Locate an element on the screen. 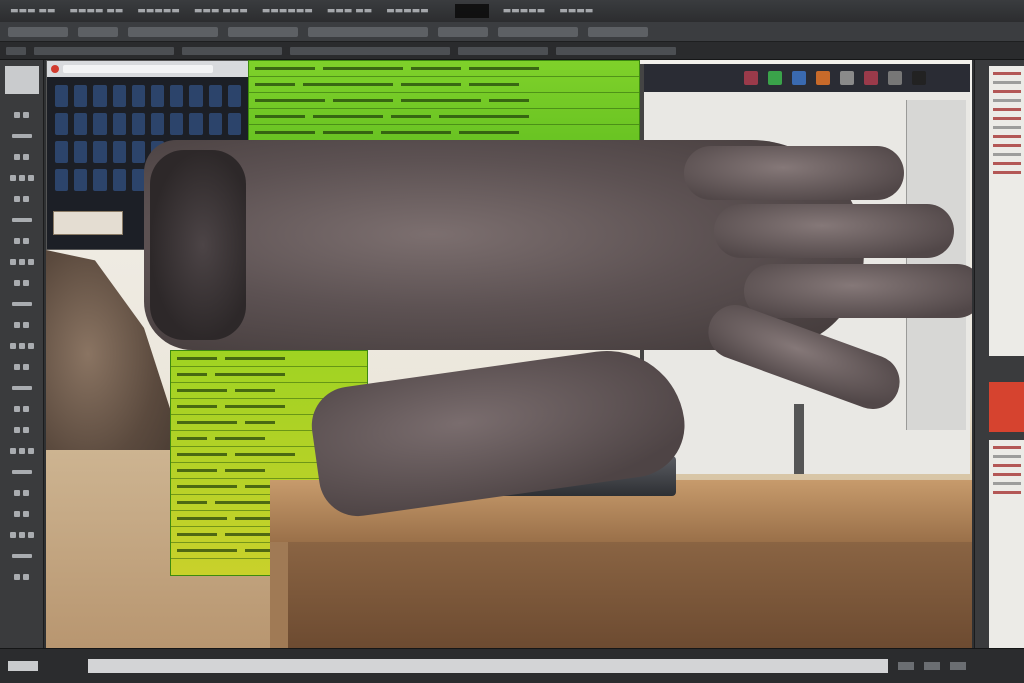  pen-tool-icon is located at coordinates (22, 304).